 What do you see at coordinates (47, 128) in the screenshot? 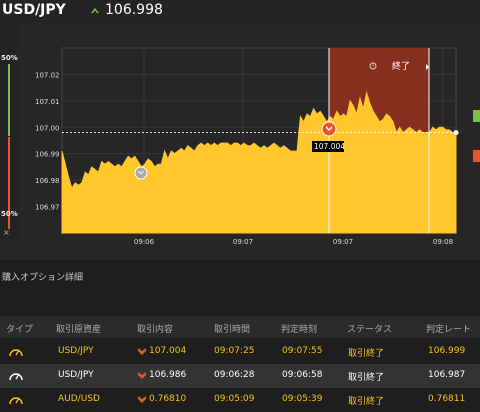
I see `y-tick-label: 107.00` at bounding box center [47, 128].